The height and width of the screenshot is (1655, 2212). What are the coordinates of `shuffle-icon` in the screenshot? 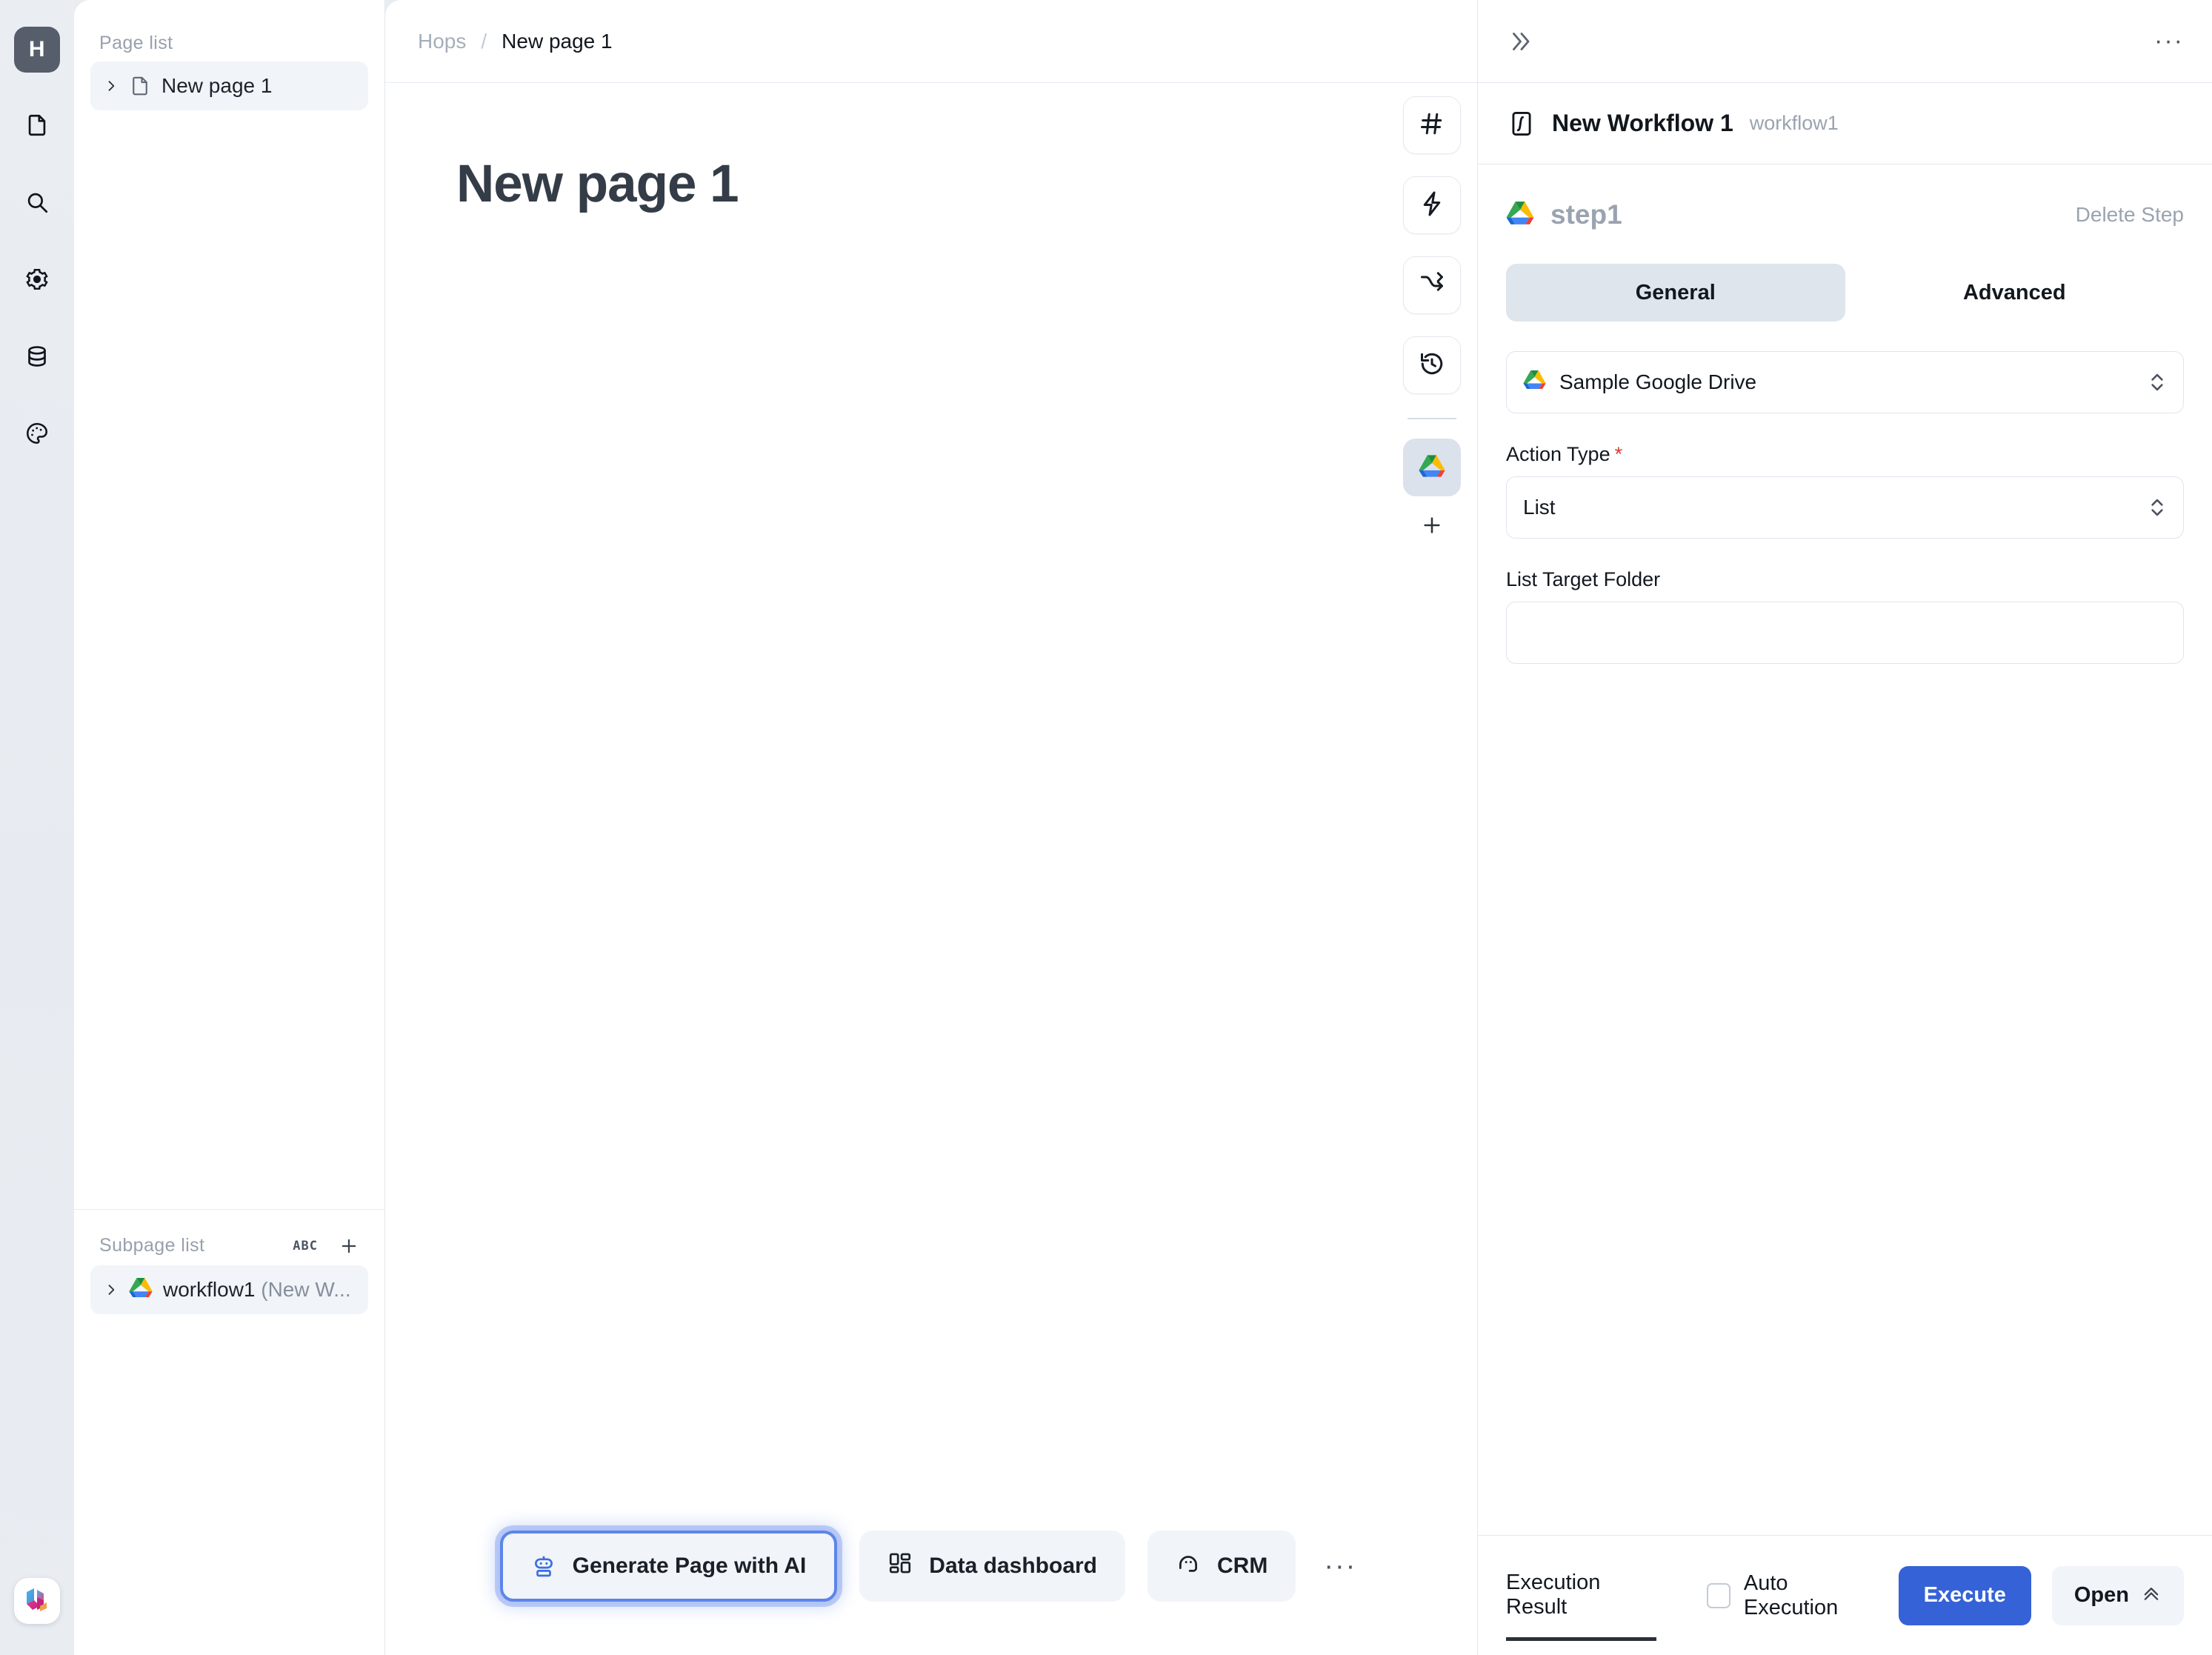 It's located at (1432, 285).